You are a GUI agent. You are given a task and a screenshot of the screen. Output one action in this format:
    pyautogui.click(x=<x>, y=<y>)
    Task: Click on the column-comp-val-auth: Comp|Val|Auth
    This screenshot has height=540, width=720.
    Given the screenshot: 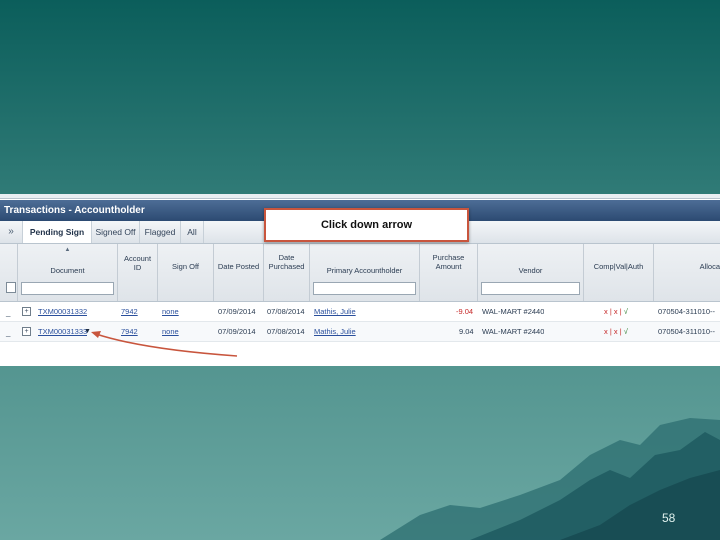 What is the action you would take?
    pyautogui.click(x=619, y=272)
    